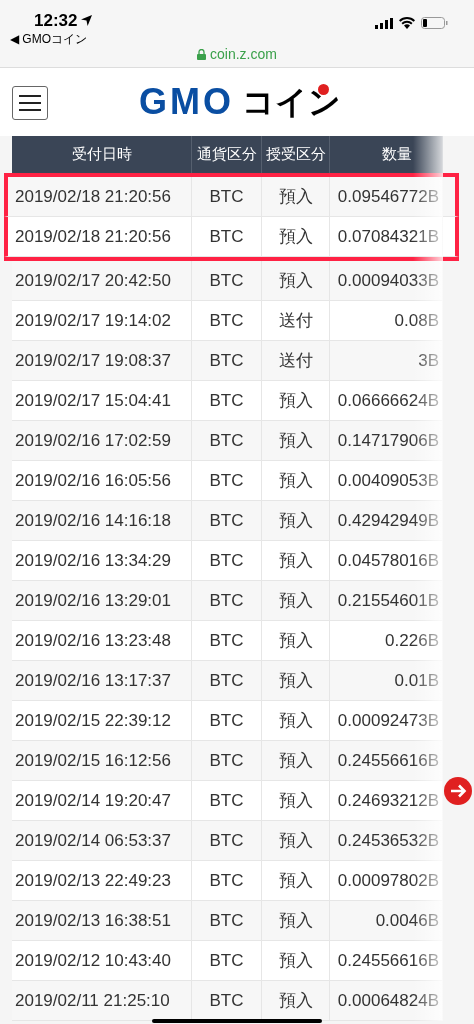 This screenshot has height=1024, width=474. Describe the element at coordinates (102, 760) in the screenshot. I see `table-cell: 2019/02/15 16:12:56` at that location.